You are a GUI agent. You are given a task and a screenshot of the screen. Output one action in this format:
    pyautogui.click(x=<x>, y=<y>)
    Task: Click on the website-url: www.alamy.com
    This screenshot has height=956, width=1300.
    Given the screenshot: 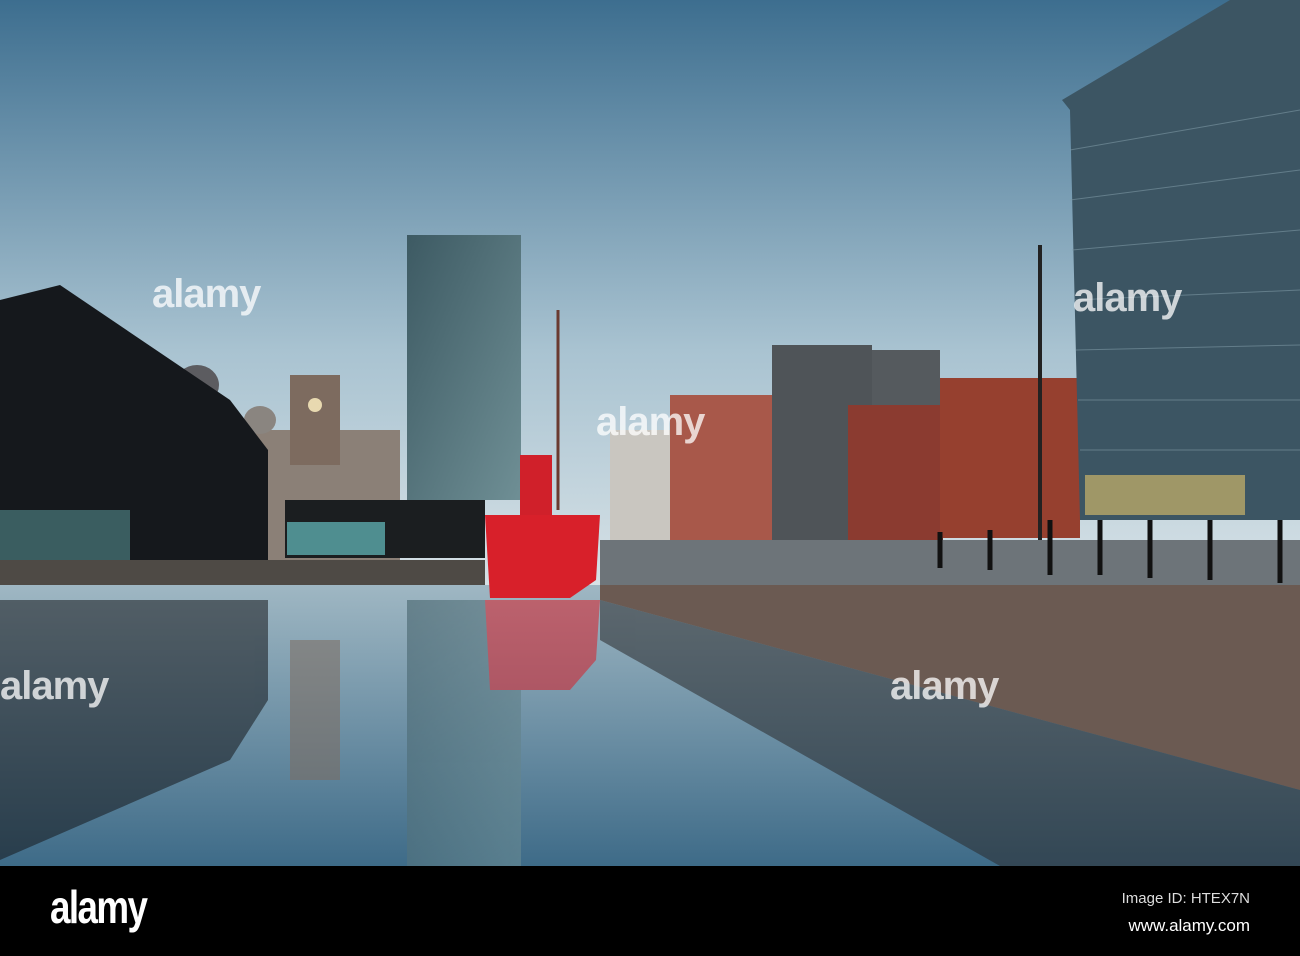 What is the action you would take?
    pyautogui.click(x=1189, y=925)
    